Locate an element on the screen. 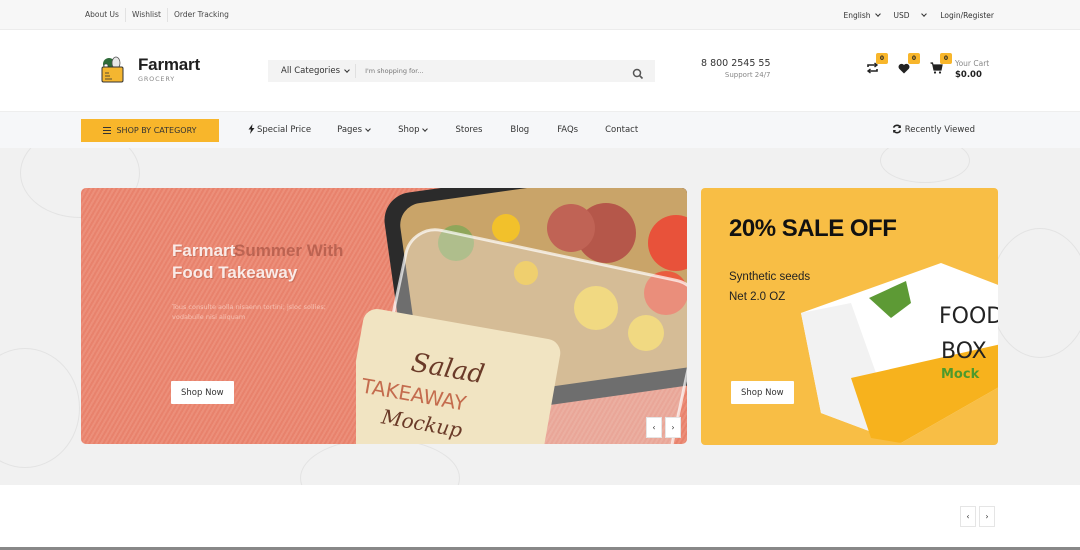 This screenshot has width=1080, height=550. nav-item-pages: Pages is located at coordinates (354, 130).